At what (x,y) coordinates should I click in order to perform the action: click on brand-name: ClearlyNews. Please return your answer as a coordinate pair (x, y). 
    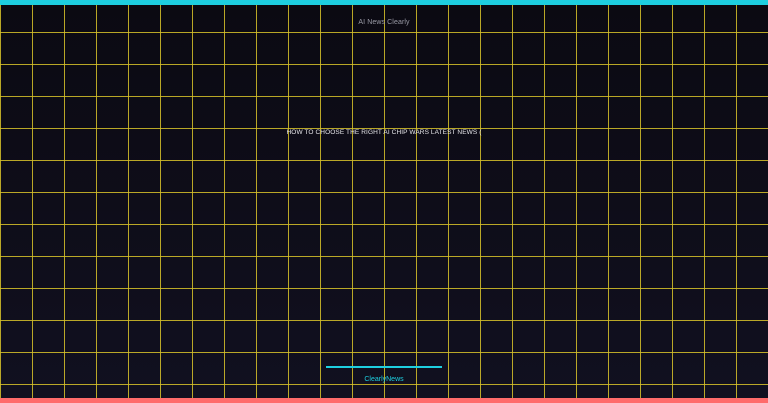
    Looking at the image, I should click on (384, 379).